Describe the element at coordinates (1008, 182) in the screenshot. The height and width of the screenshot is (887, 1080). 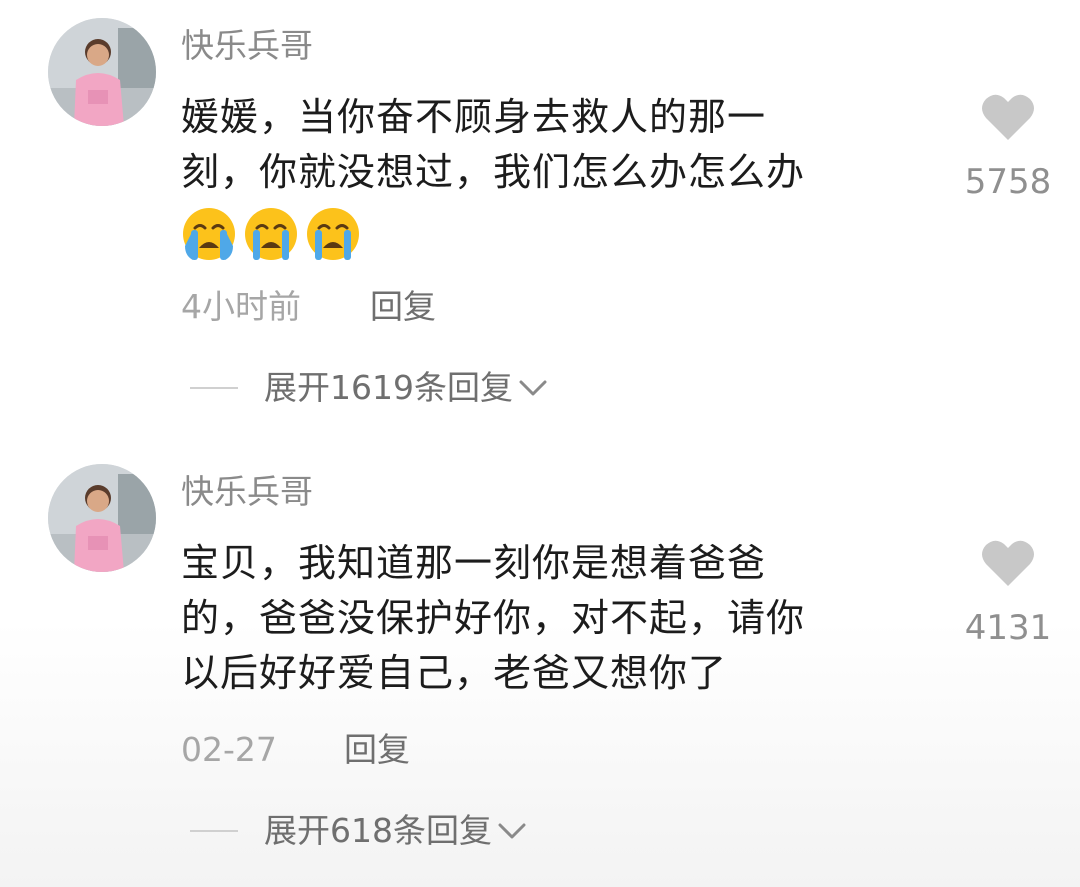
I see `like-count: 5758` at that location.